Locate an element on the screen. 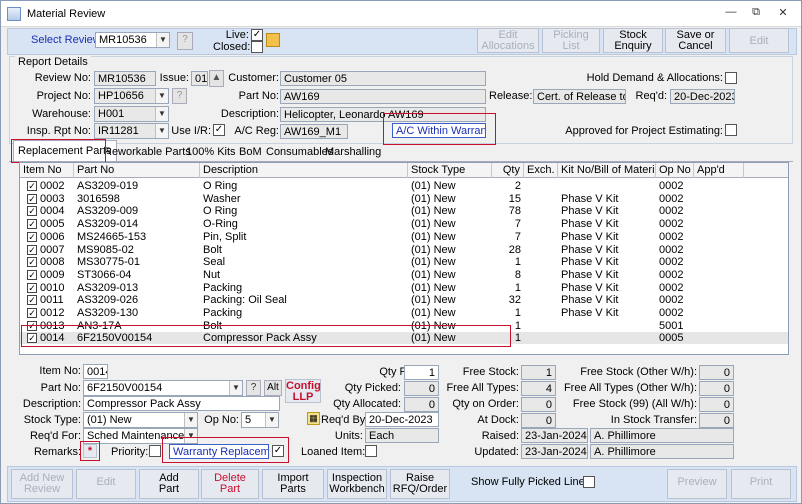  grid-header-5: Exch. is located at coordinates (541, 170).